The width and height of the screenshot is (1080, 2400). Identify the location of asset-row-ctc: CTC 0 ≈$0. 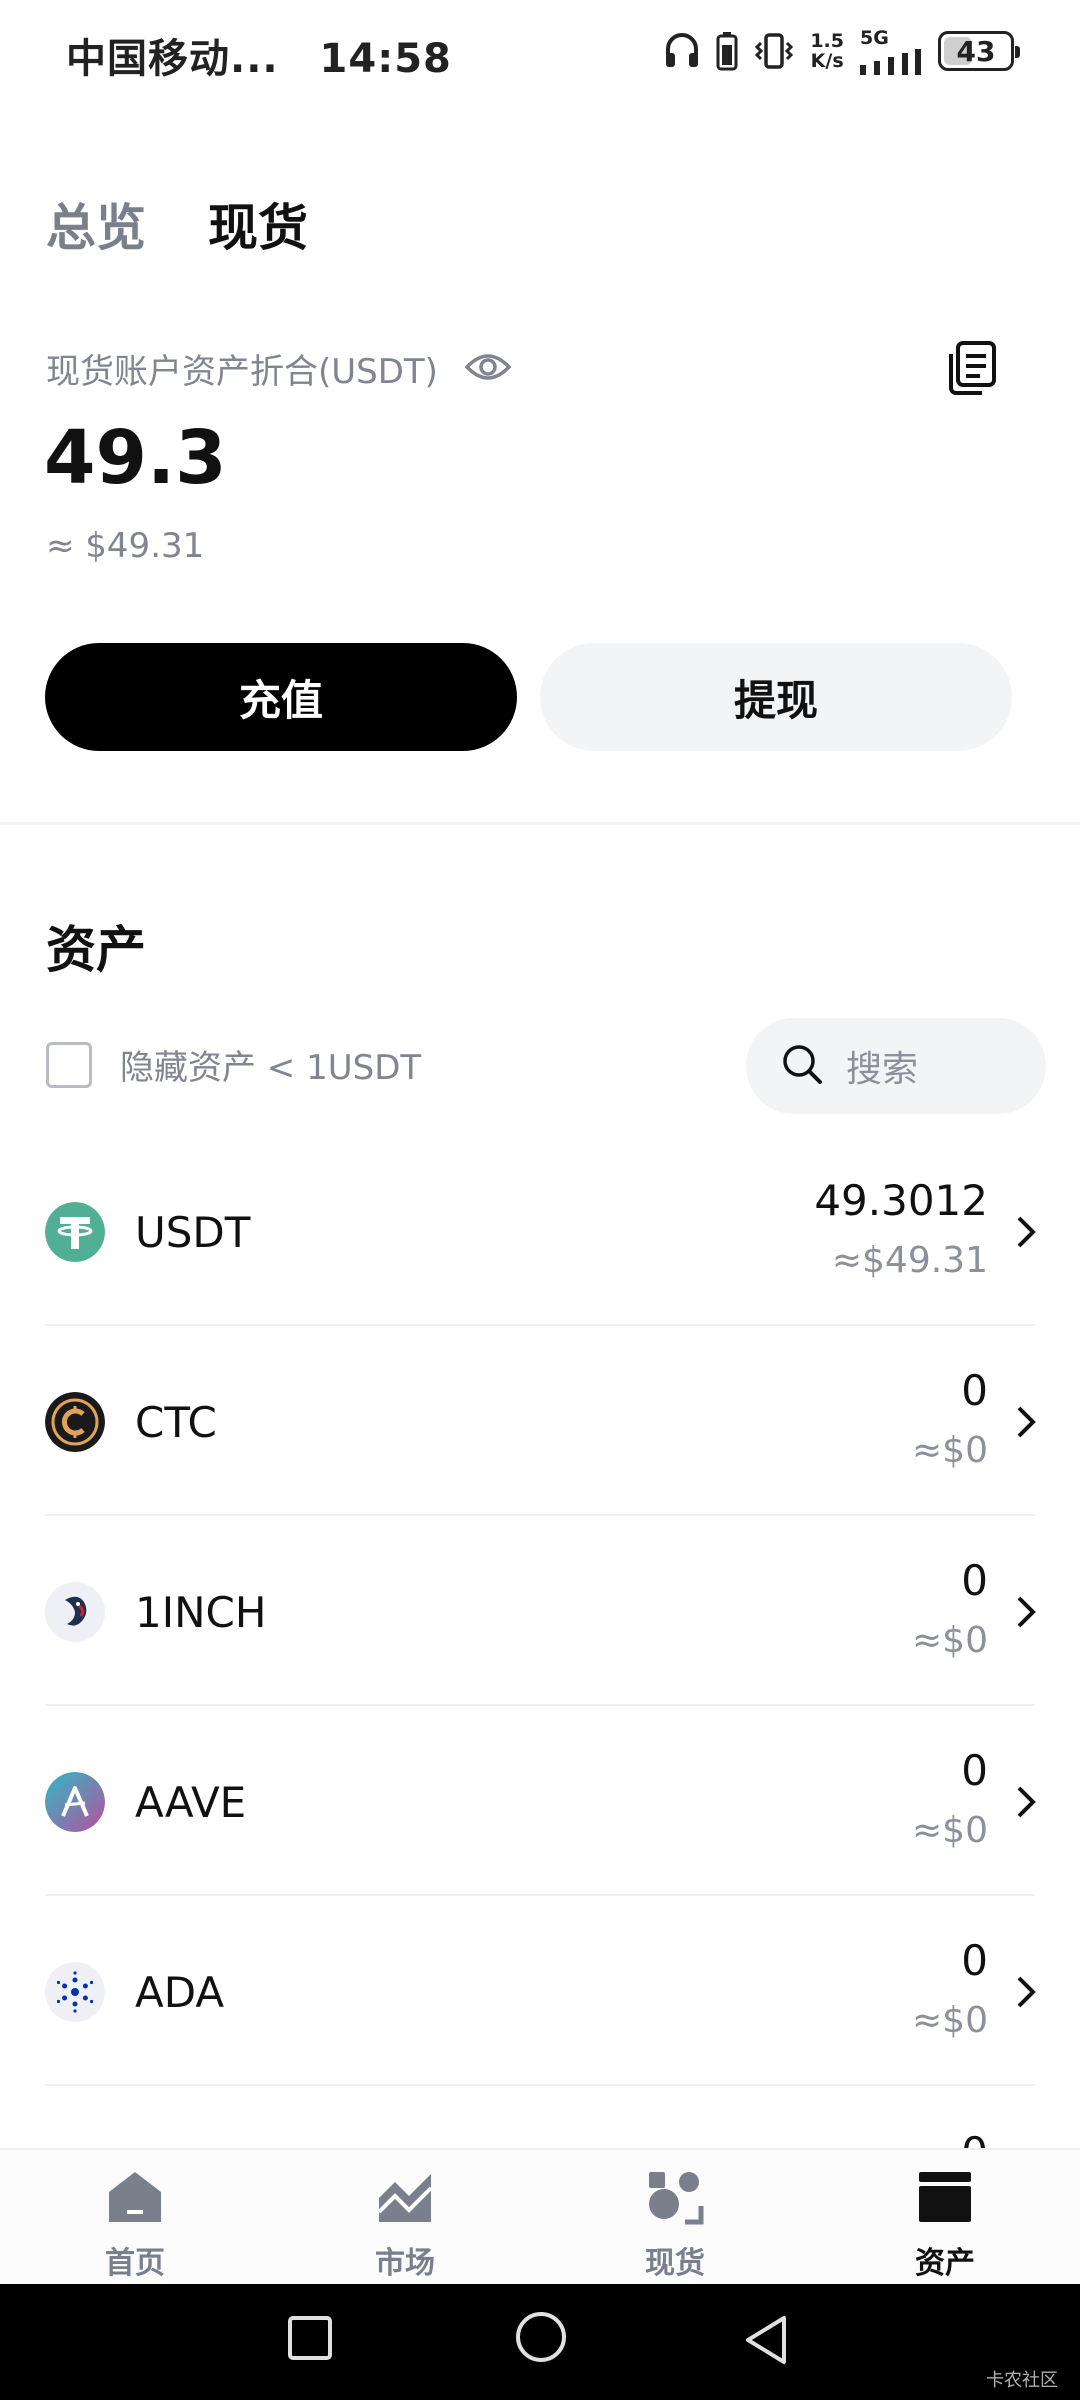
(540, 1421).